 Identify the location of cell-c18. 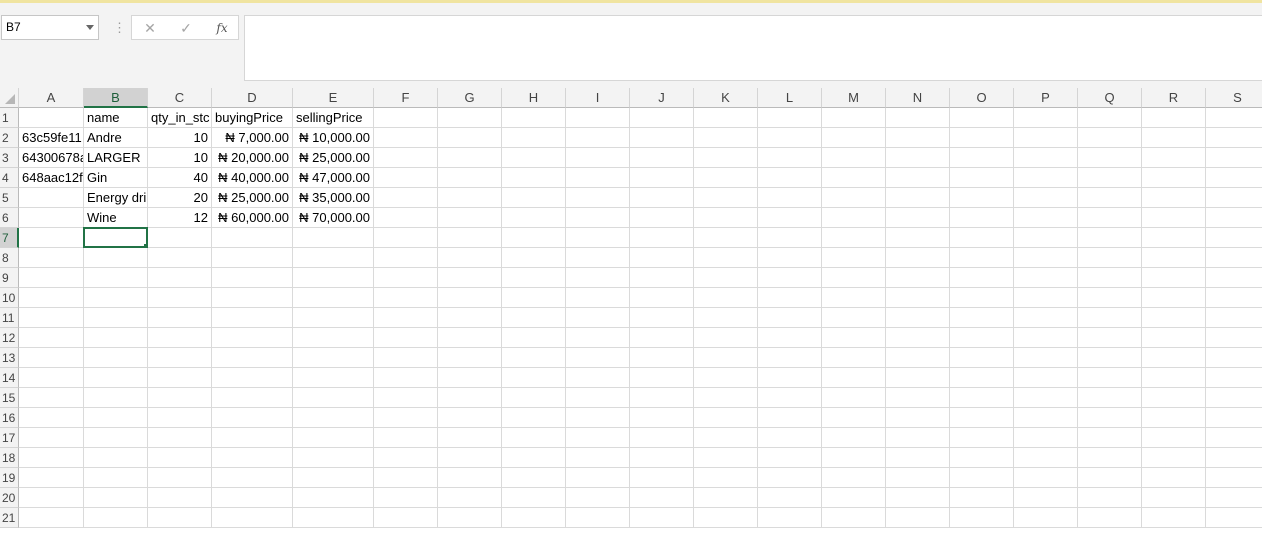
(180, 458).